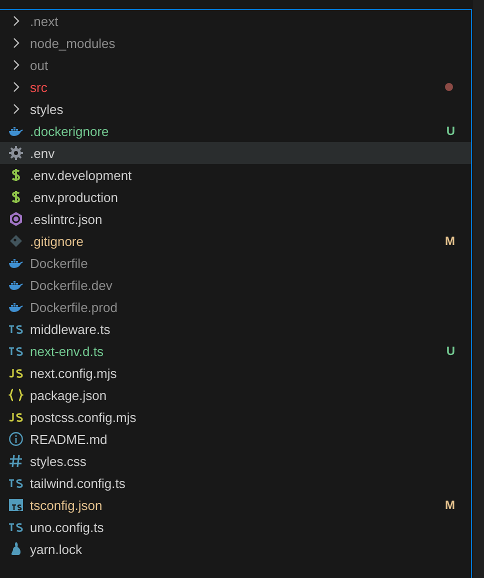  Describe the element at coordinates (74, 307) in the screenshot. I see `file-name: Dockerfile.prod` at that location.